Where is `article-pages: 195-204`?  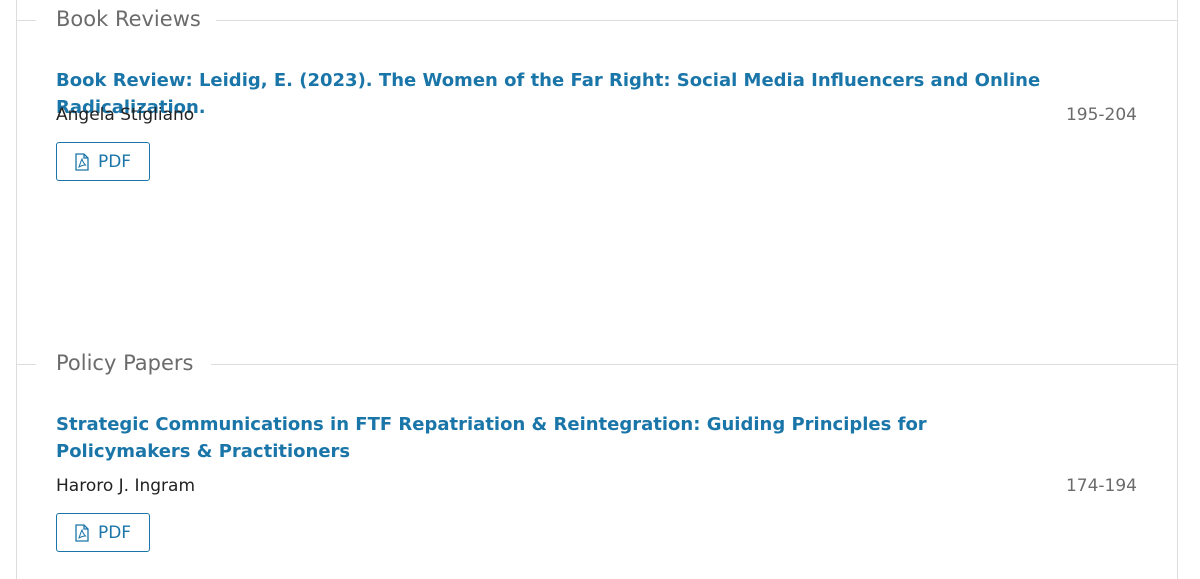 article-pages: 195-204 is located at coordinates (1101, 115).